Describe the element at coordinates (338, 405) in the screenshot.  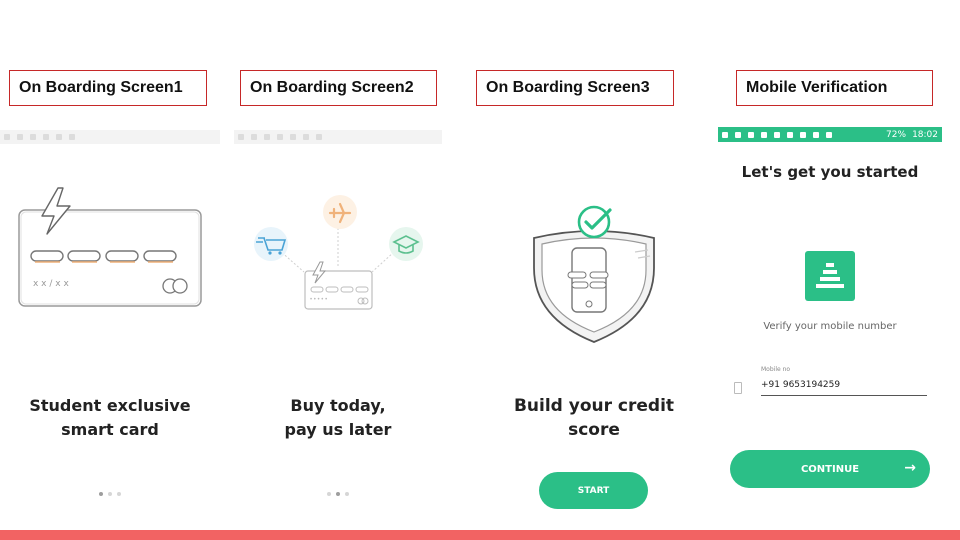
I see `onboarding-title-line1: Buy today,` at that location.